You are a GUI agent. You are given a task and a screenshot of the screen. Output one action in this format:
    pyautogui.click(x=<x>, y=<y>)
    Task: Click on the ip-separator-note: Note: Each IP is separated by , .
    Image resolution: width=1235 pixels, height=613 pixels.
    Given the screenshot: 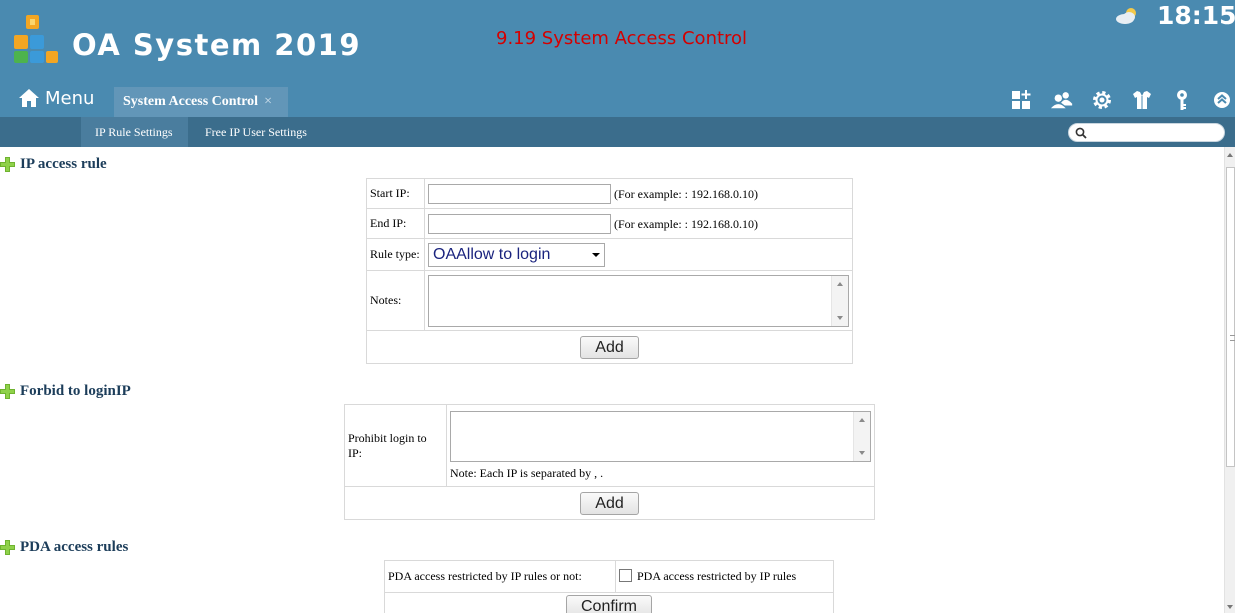 What is the action you would take?
    pyautogui.click(x=527, y=472)
    